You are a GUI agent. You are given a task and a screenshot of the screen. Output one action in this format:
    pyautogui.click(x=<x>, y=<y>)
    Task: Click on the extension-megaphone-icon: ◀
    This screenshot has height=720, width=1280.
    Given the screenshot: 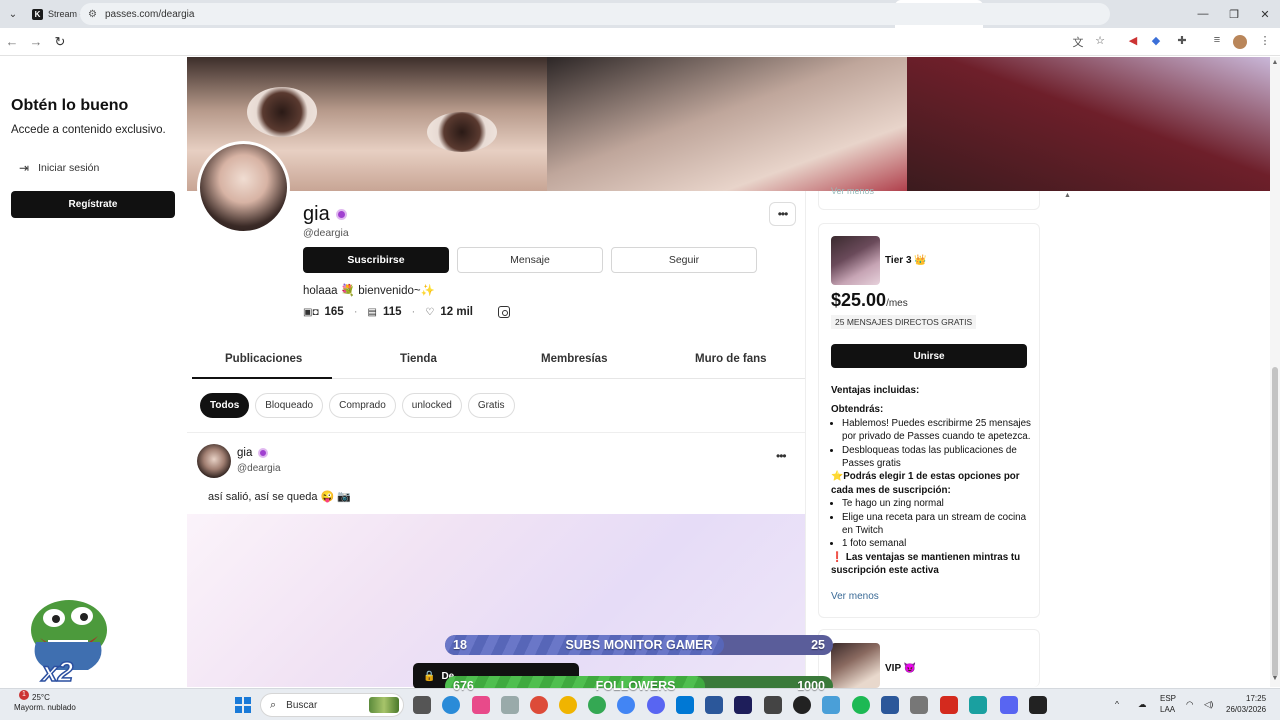 What is the action you would take?
    pyautogui.click(x=1133, y=40)
    